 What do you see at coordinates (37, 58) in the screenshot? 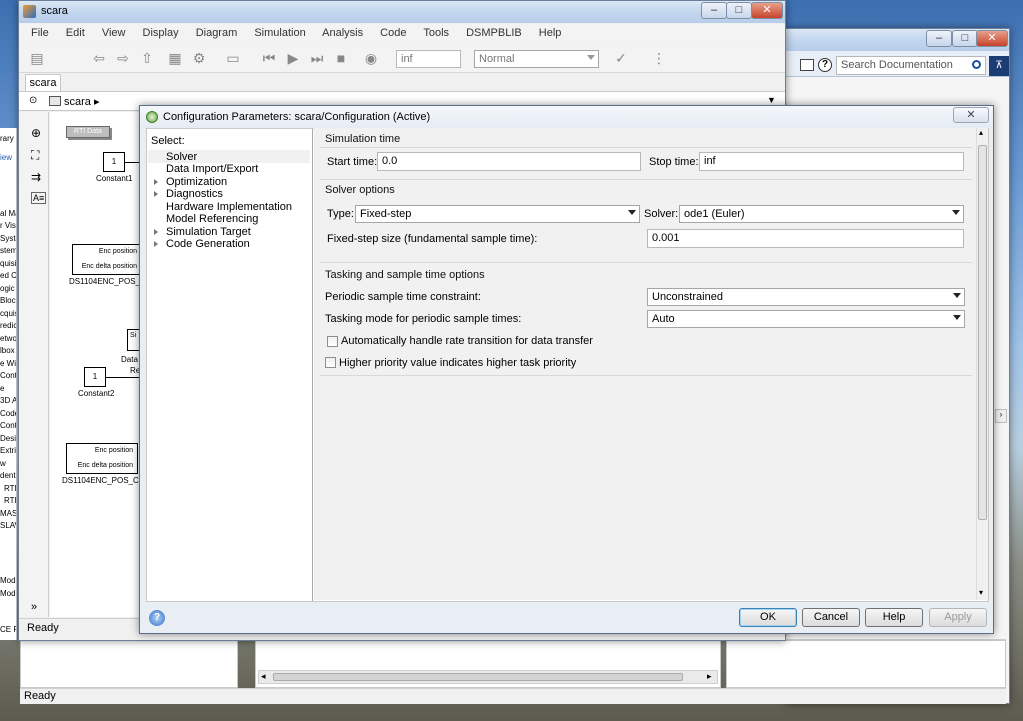
I see `new-model-icon: ▤` at bounding box center [37, 58].